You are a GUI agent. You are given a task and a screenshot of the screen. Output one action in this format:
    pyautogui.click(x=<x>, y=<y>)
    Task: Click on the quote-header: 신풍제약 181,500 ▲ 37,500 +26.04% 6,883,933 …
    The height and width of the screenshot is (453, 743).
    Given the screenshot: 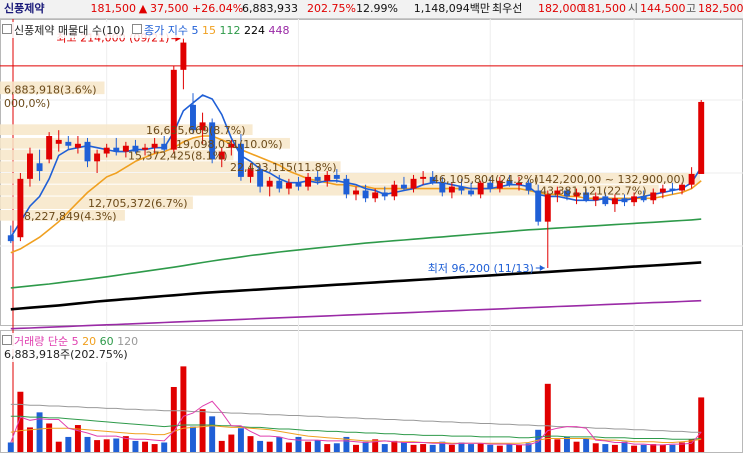 What is the action you would take?
    pyautogui.click(x=371, y=9)
    